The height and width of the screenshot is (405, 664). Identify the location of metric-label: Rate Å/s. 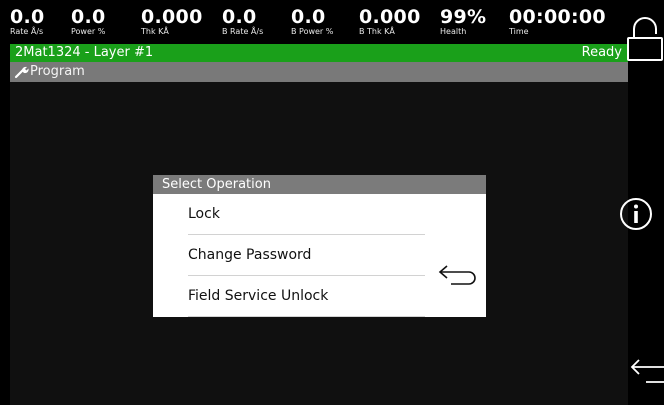
(27, 31).